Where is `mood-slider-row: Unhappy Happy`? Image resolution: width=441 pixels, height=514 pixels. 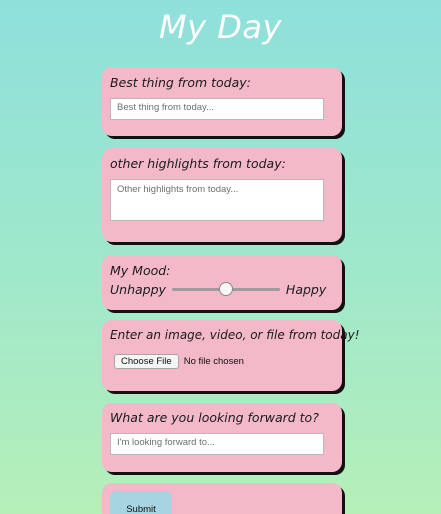 mood-slider-row: Unhappy Happy is located at coordinates (222, 289).